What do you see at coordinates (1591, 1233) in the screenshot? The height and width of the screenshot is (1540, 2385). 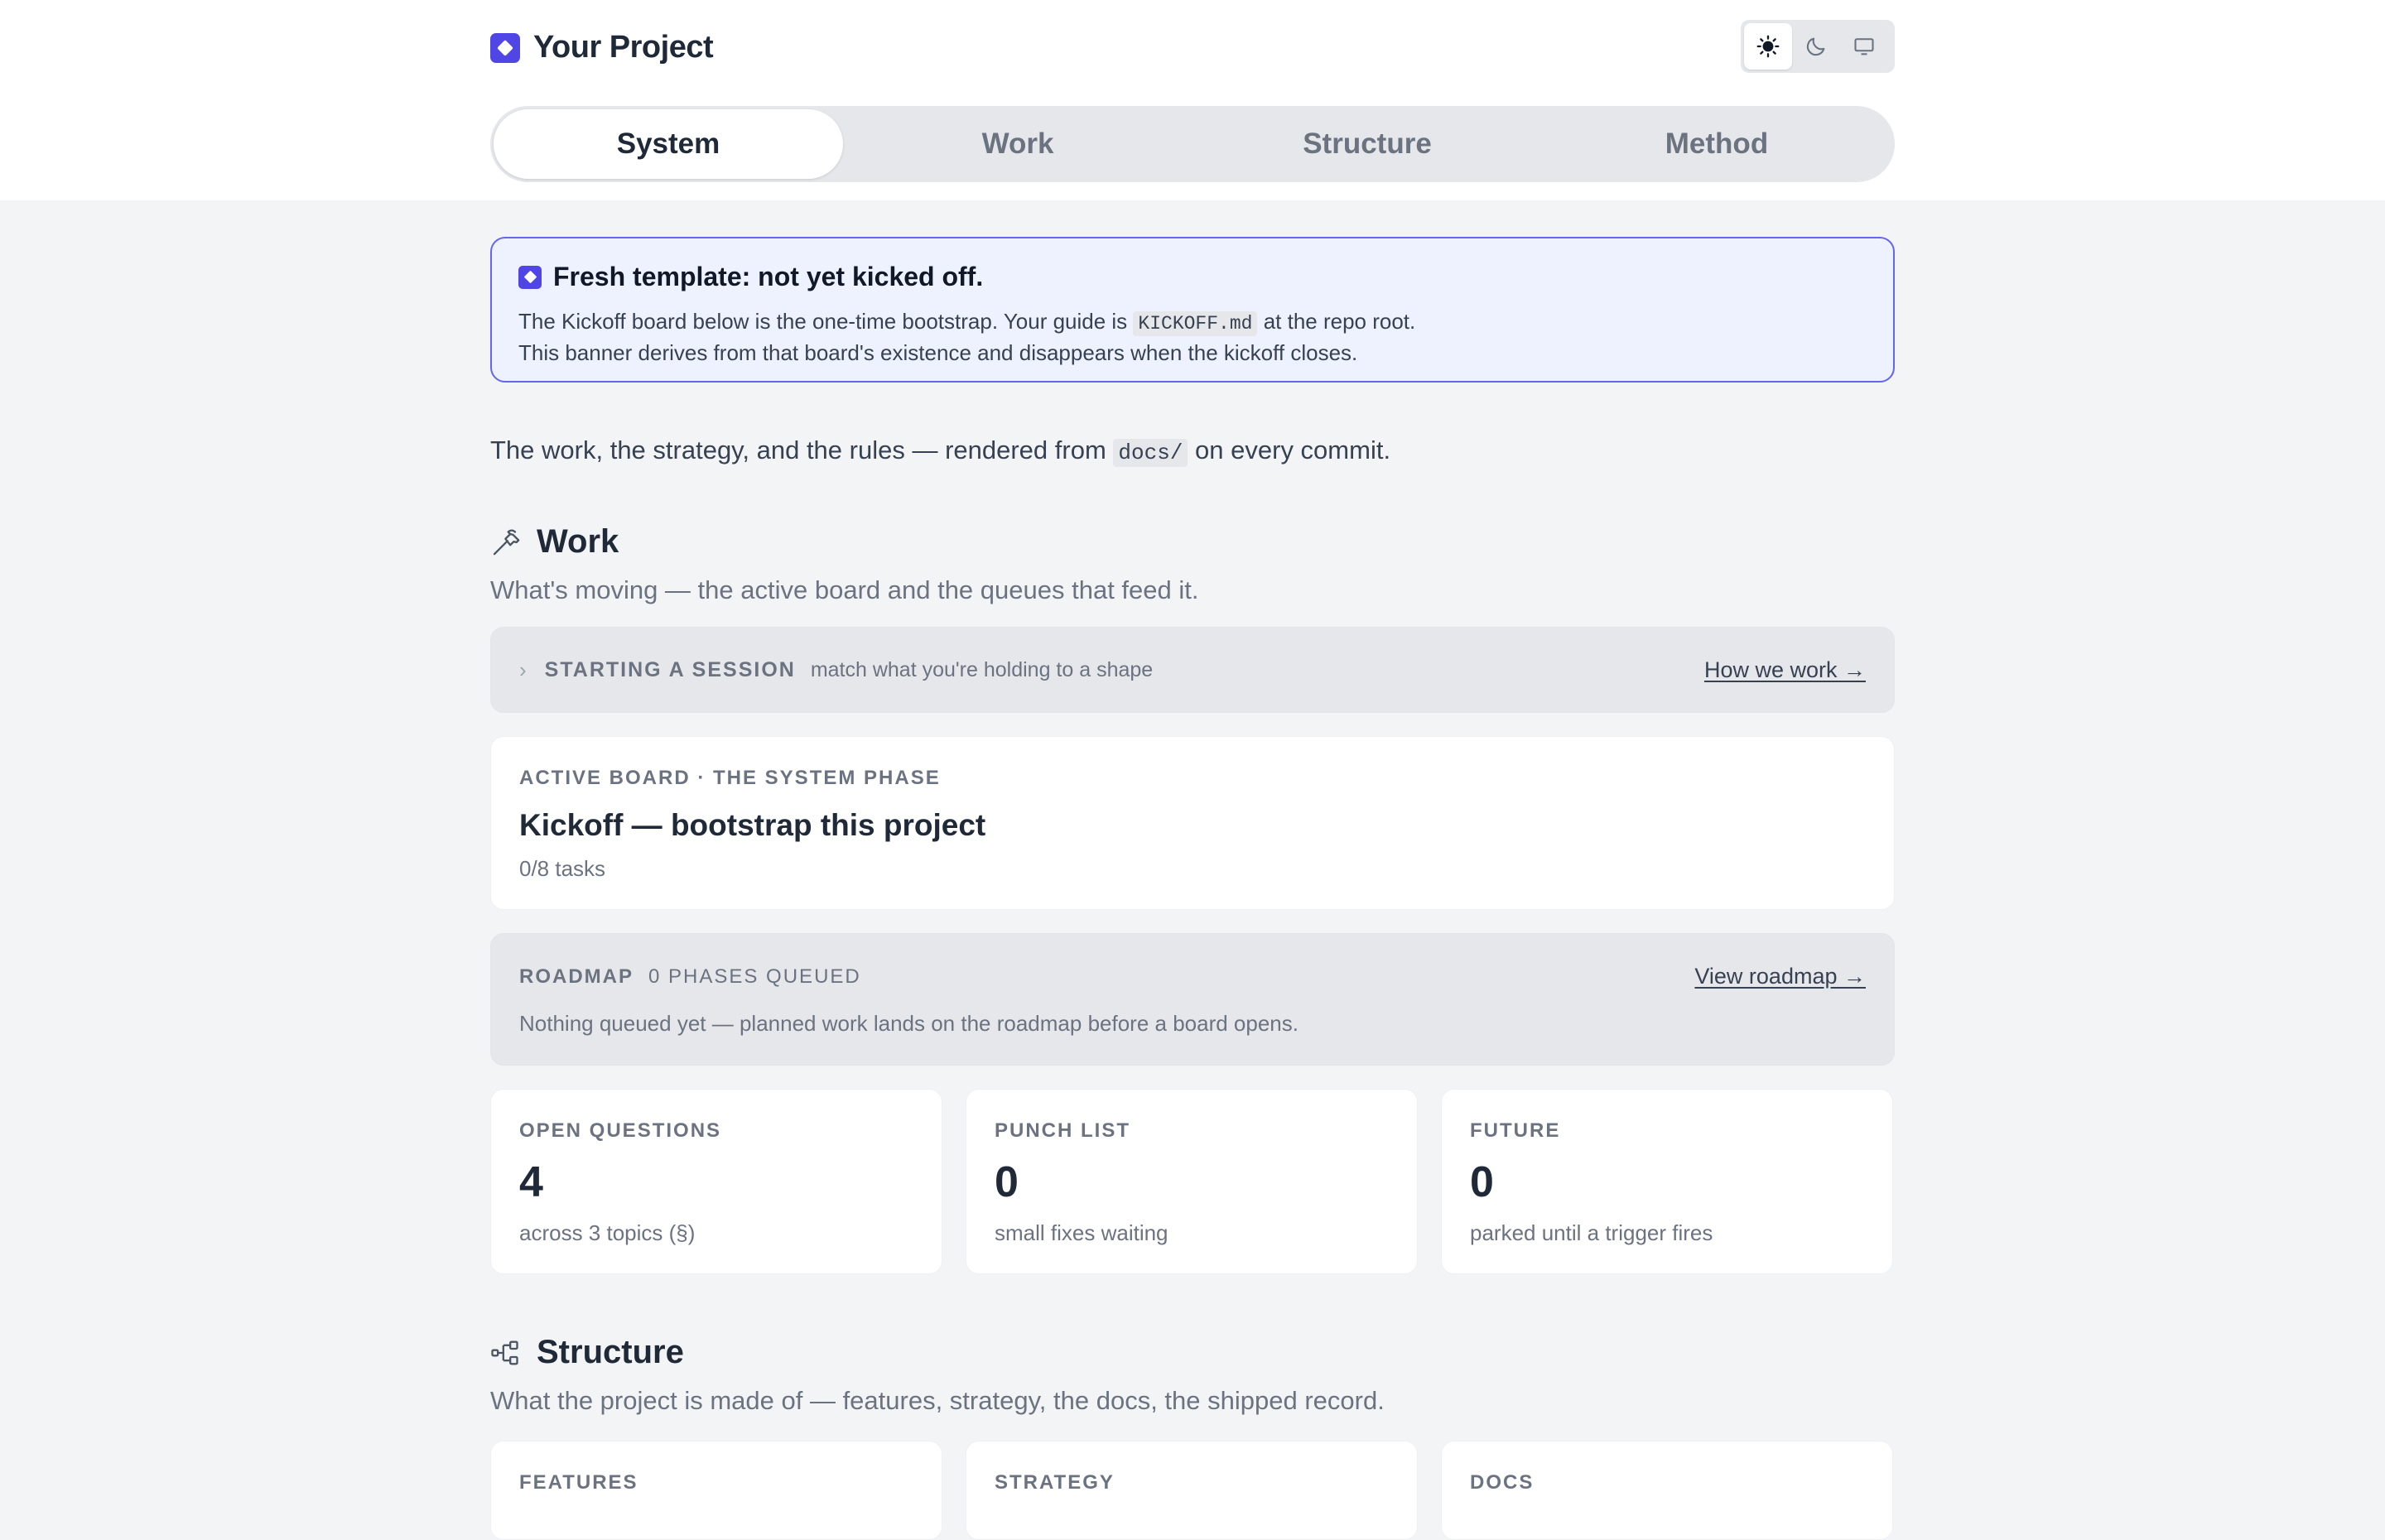 I see `stat-subtext: parked until a trigger fires` at bounding box center [1591, 1233].